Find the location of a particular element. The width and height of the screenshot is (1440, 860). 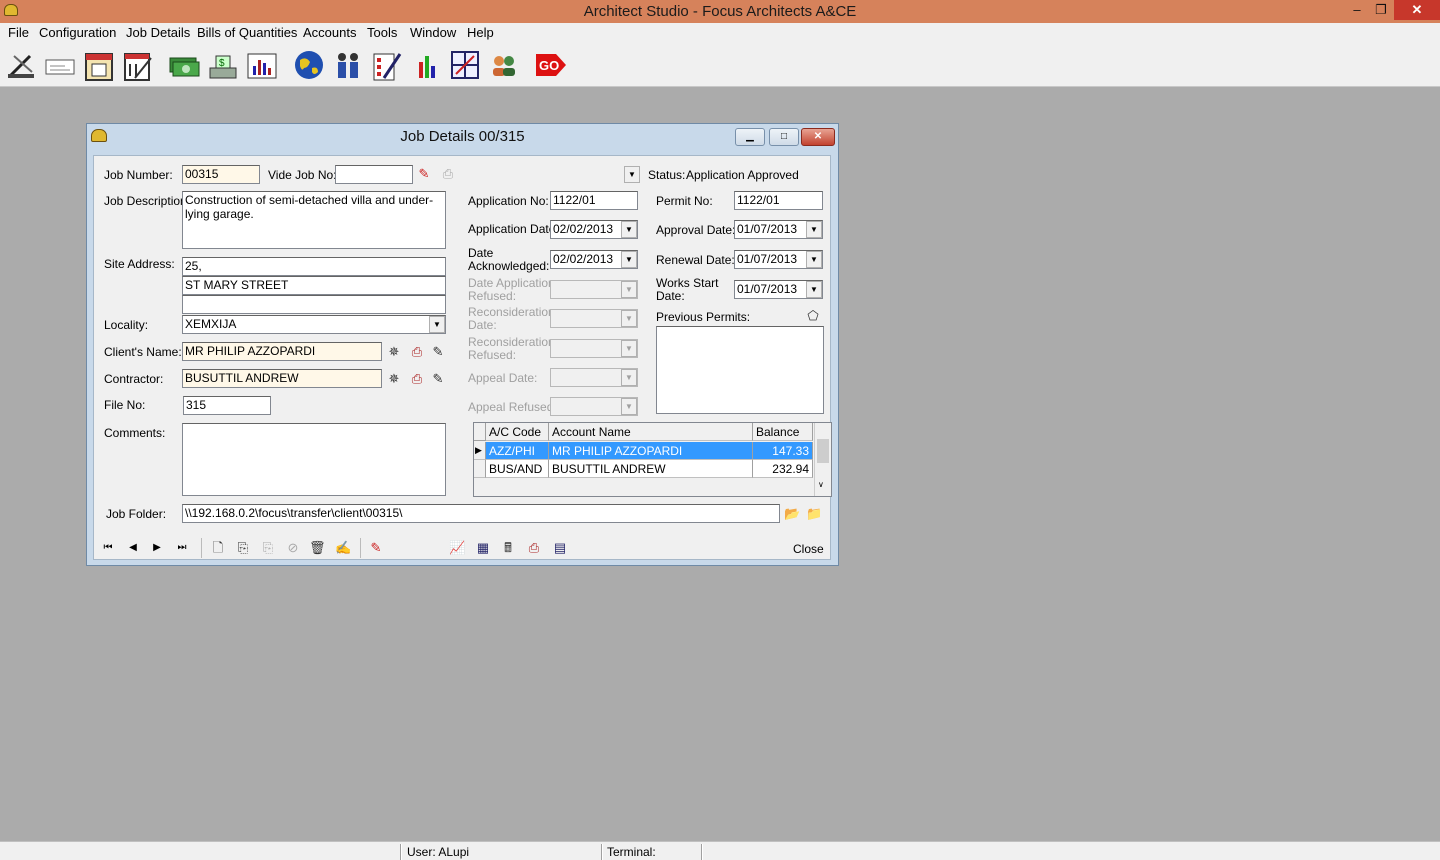

comments-field is located at coordinates (314, 459).